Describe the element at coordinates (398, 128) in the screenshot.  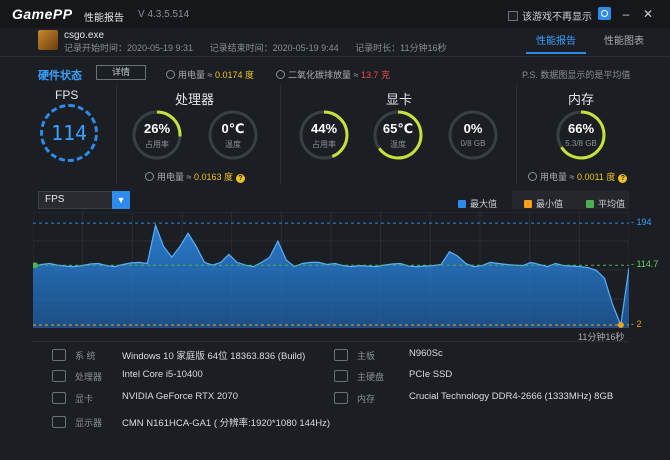
I see `gpu-temp-value: 65℃` at that location.